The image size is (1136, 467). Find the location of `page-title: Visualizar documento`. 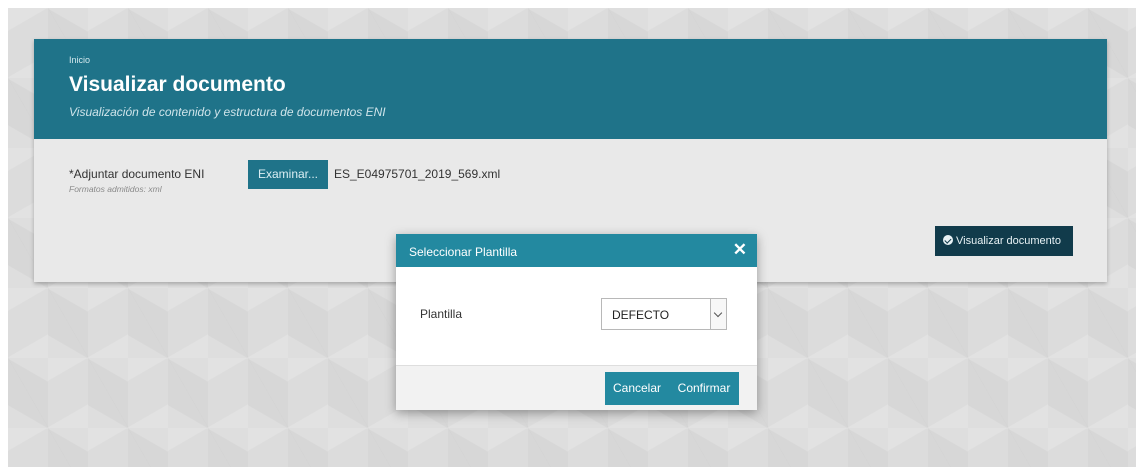

page-title: Visualizar documento is located at coordinates (177, 84).